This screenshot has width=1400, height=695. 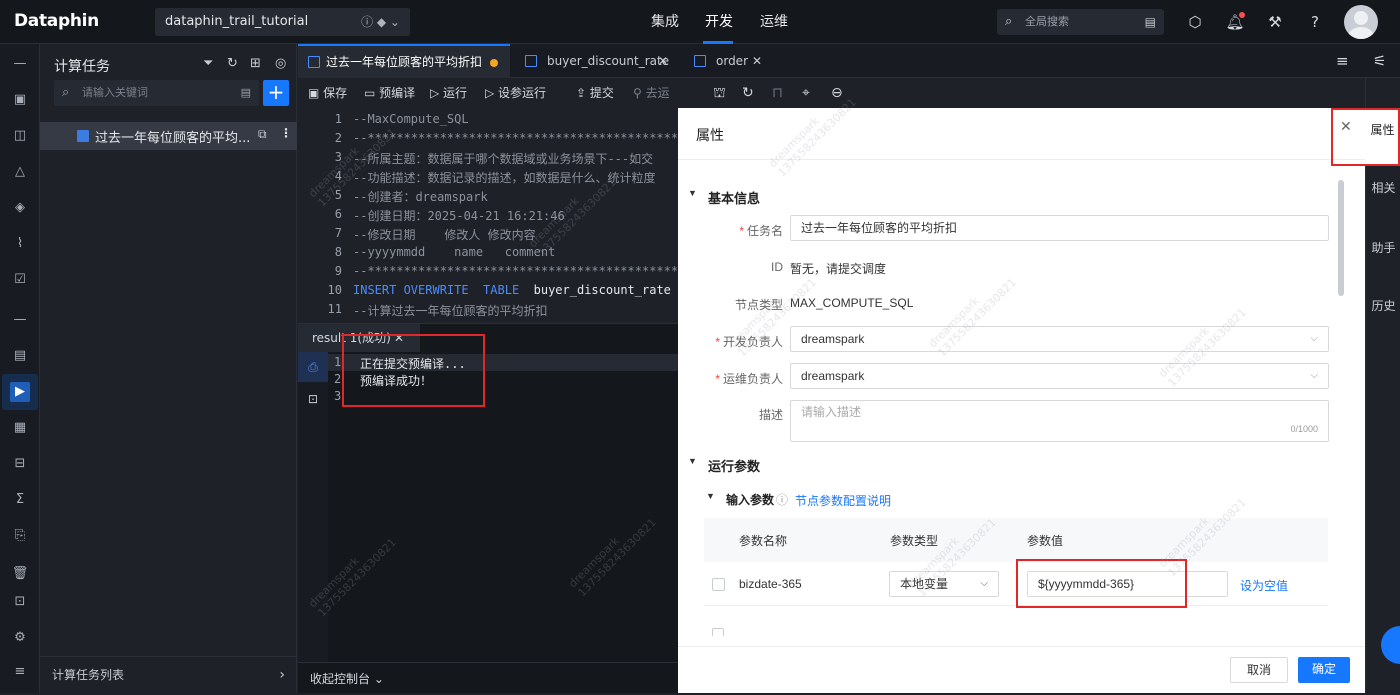 What do you see at coordinates (276, 93) in the screenshot?
I see `add-task-button: +` at bounding box center [276, 93].